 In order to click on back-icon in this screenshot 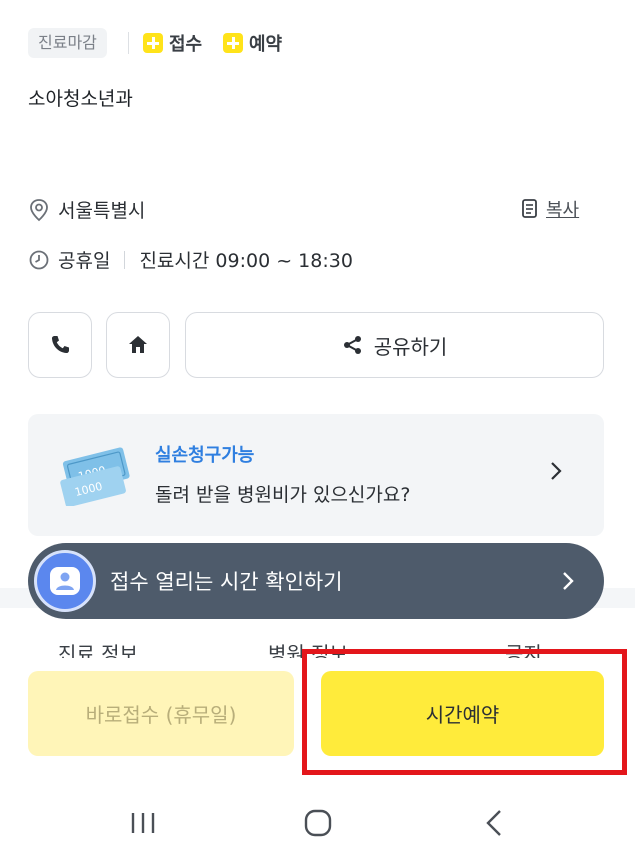, I will do `click(494, 823)`.